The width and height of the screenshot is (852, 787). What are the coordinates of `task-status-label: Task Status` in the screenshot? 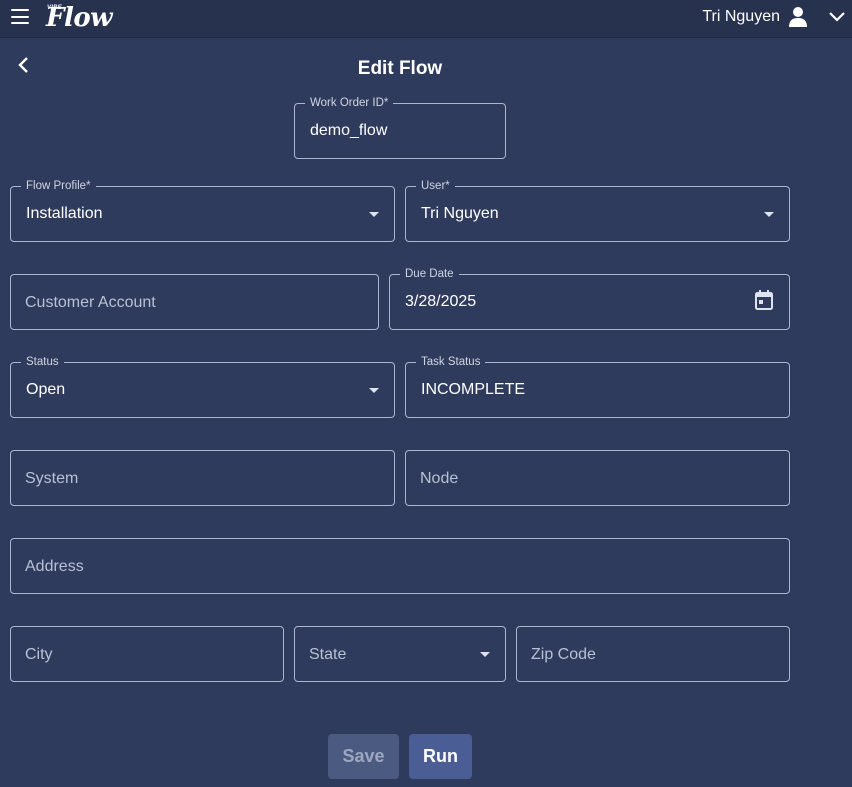 It's located at (451, 362).